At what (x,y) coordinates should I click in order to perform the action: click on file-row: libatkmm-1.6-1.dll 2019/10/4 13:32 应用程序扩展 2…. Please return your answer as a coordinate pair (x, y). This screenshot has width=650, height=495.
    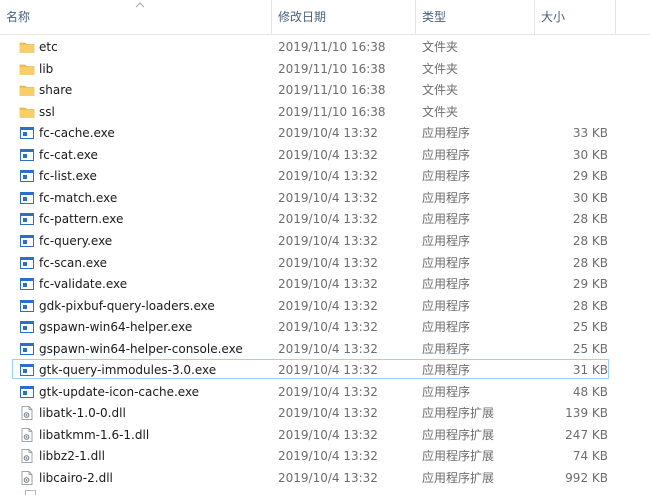
    Looking at the image, I should click on (310, 434).